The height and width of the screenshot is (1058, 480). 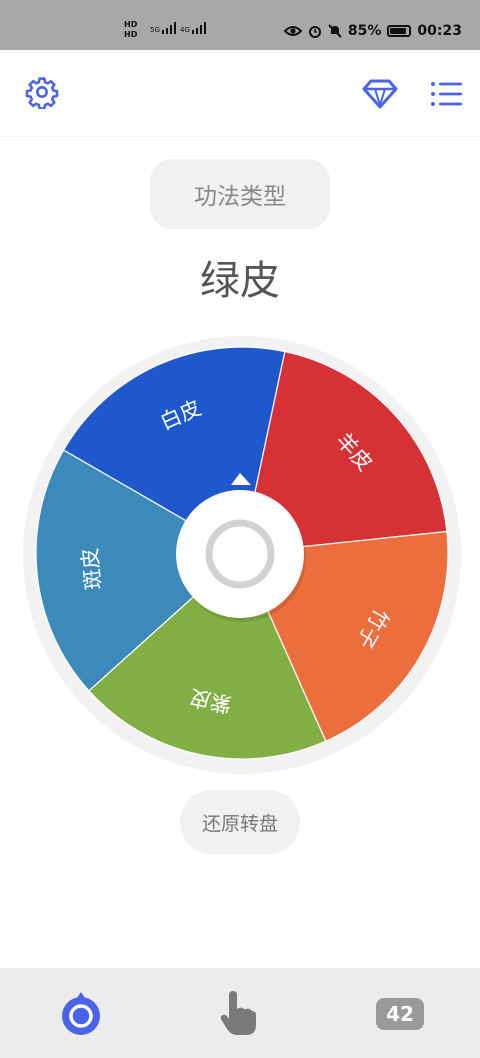 I want to click on diamond-icon, so click(x=380, y=94).